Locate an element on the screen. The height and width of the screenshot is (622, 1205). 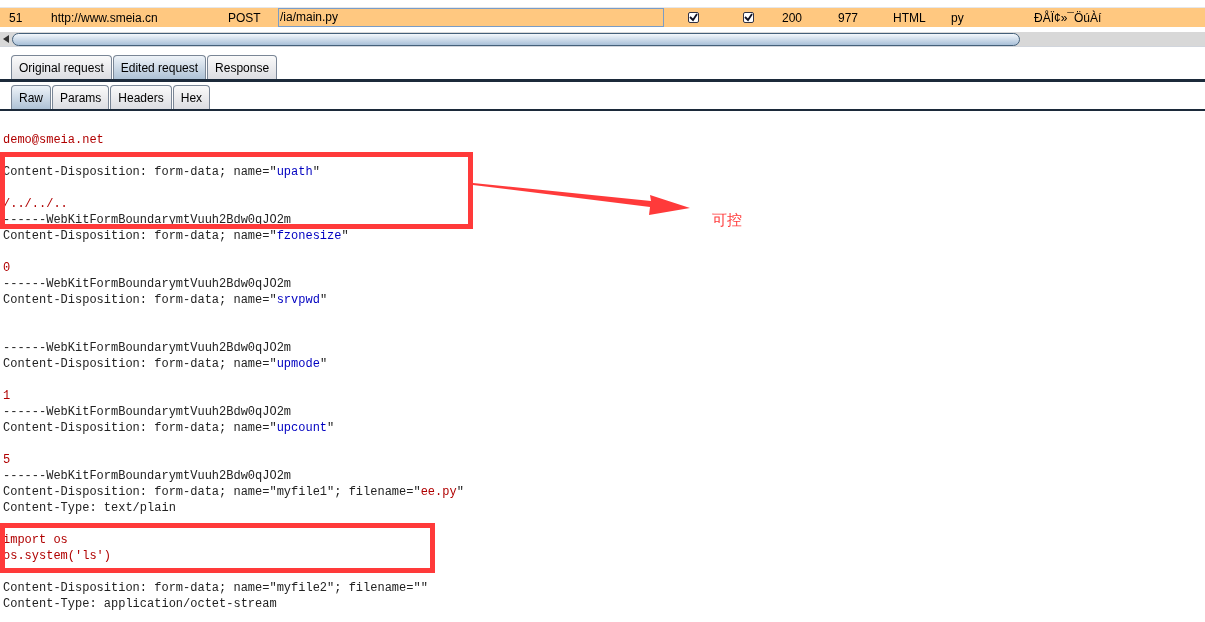
table-cell: /ia/main.py is located at coordinates (471, 17).